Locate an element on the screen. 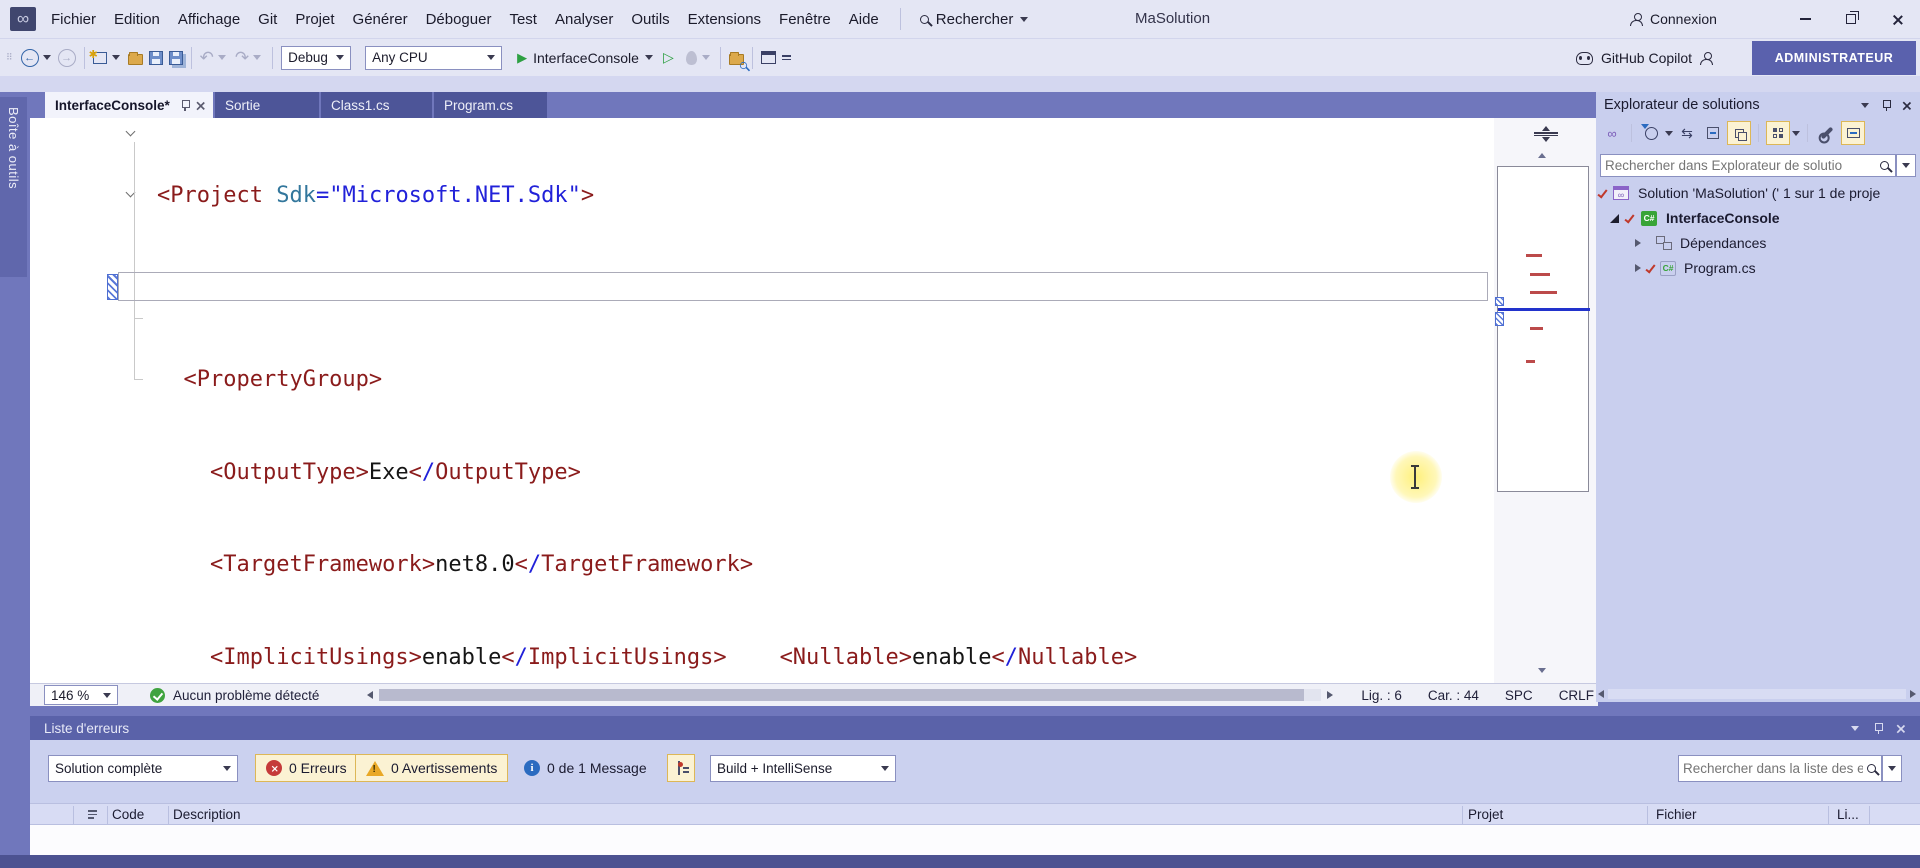 This screenshot has width=1920, height=868. show-all-files-dropdown-icon is located at coordinates (1796, 133).